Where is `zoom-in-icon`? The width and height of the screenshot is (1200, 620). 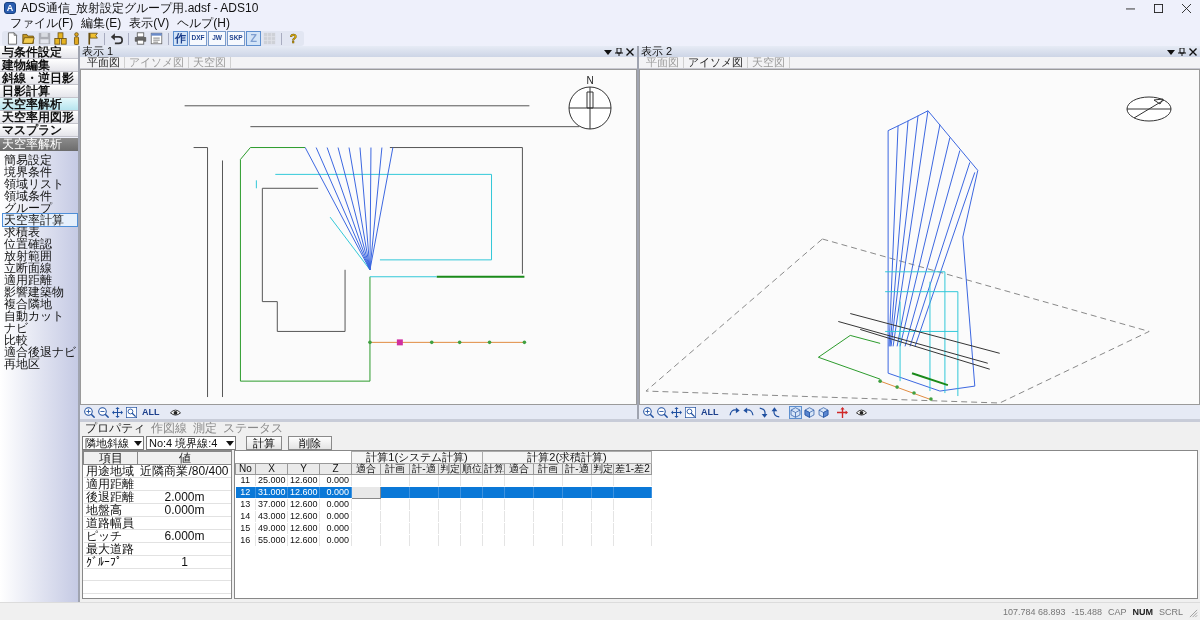
zoom-in-icon is located at coordinates (89, 412).